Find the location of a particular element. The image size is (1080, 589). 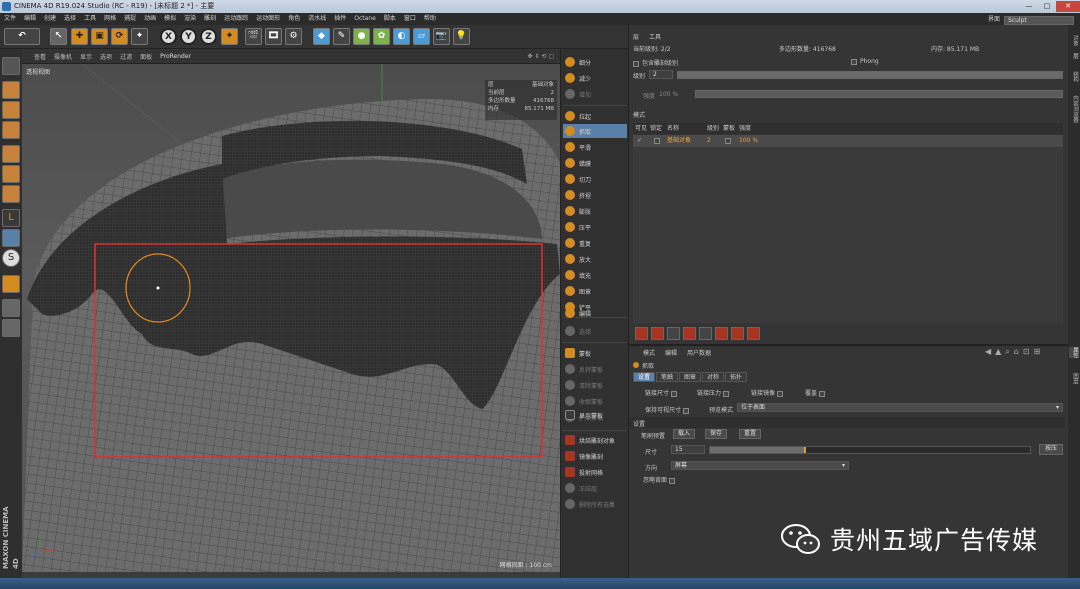

sculpt-tool-smooth: 平滑 is located at coordinates (595, 147).